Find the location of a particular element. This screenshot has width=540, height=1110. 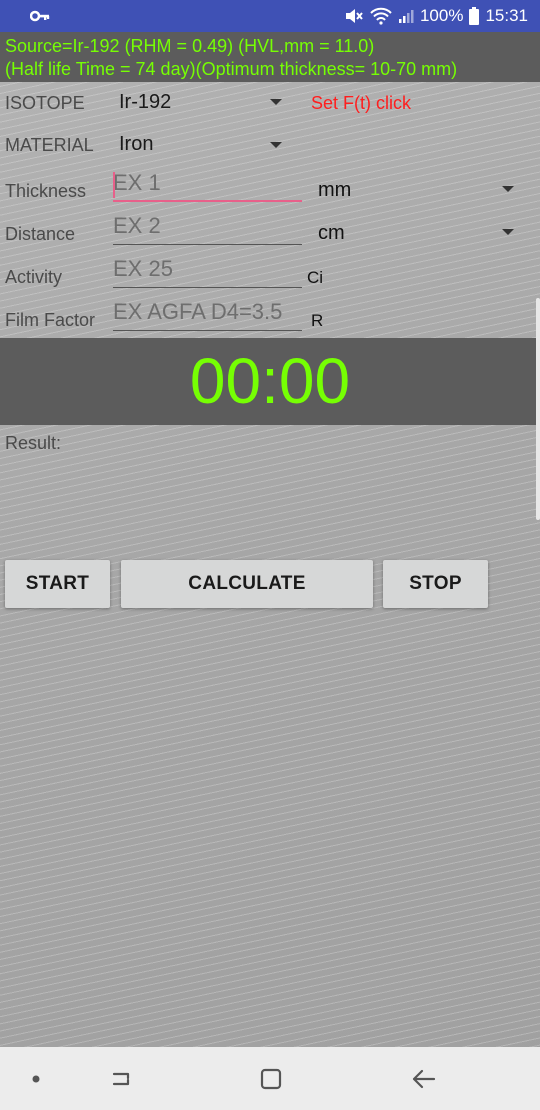

activity-label: Activity is located at coordinates (34, 277).